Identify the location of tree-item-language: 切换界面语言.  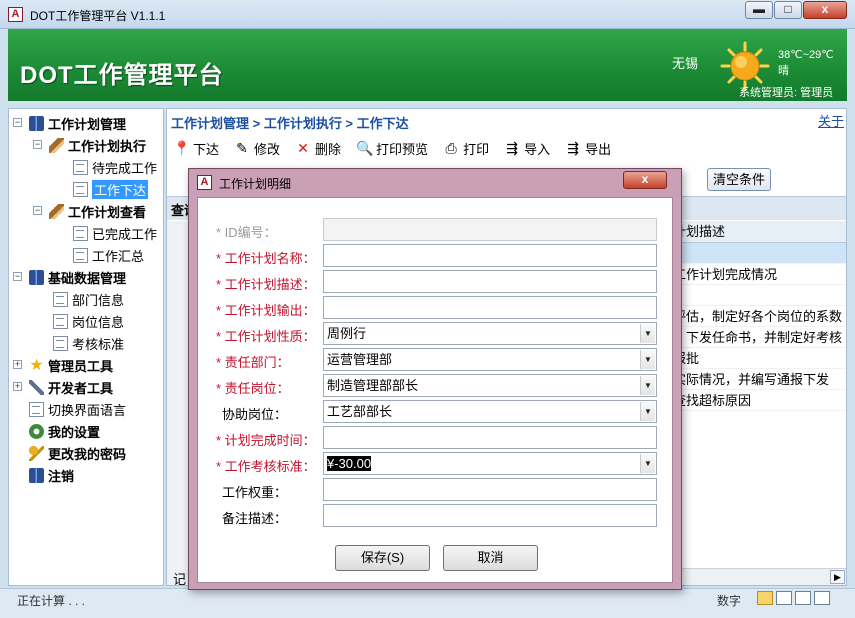
(77, 409).